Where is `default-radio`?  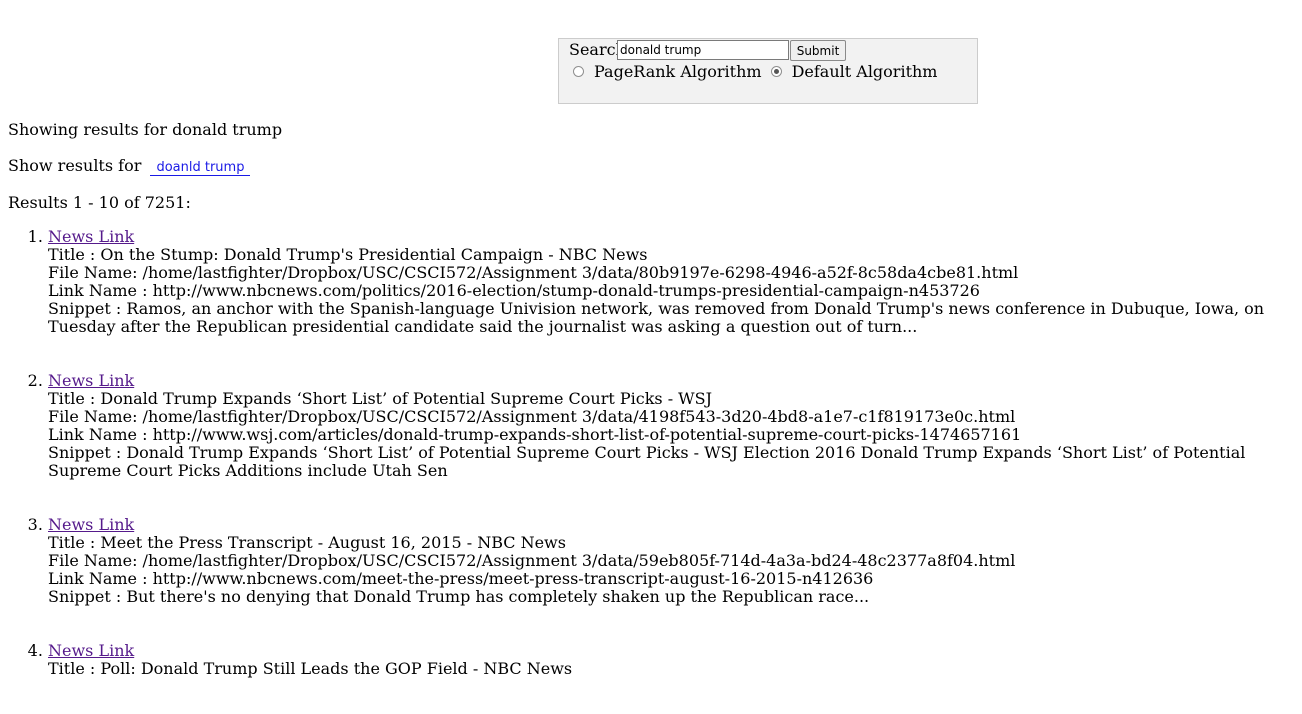 default-radio is located at coordinates (776, 71).